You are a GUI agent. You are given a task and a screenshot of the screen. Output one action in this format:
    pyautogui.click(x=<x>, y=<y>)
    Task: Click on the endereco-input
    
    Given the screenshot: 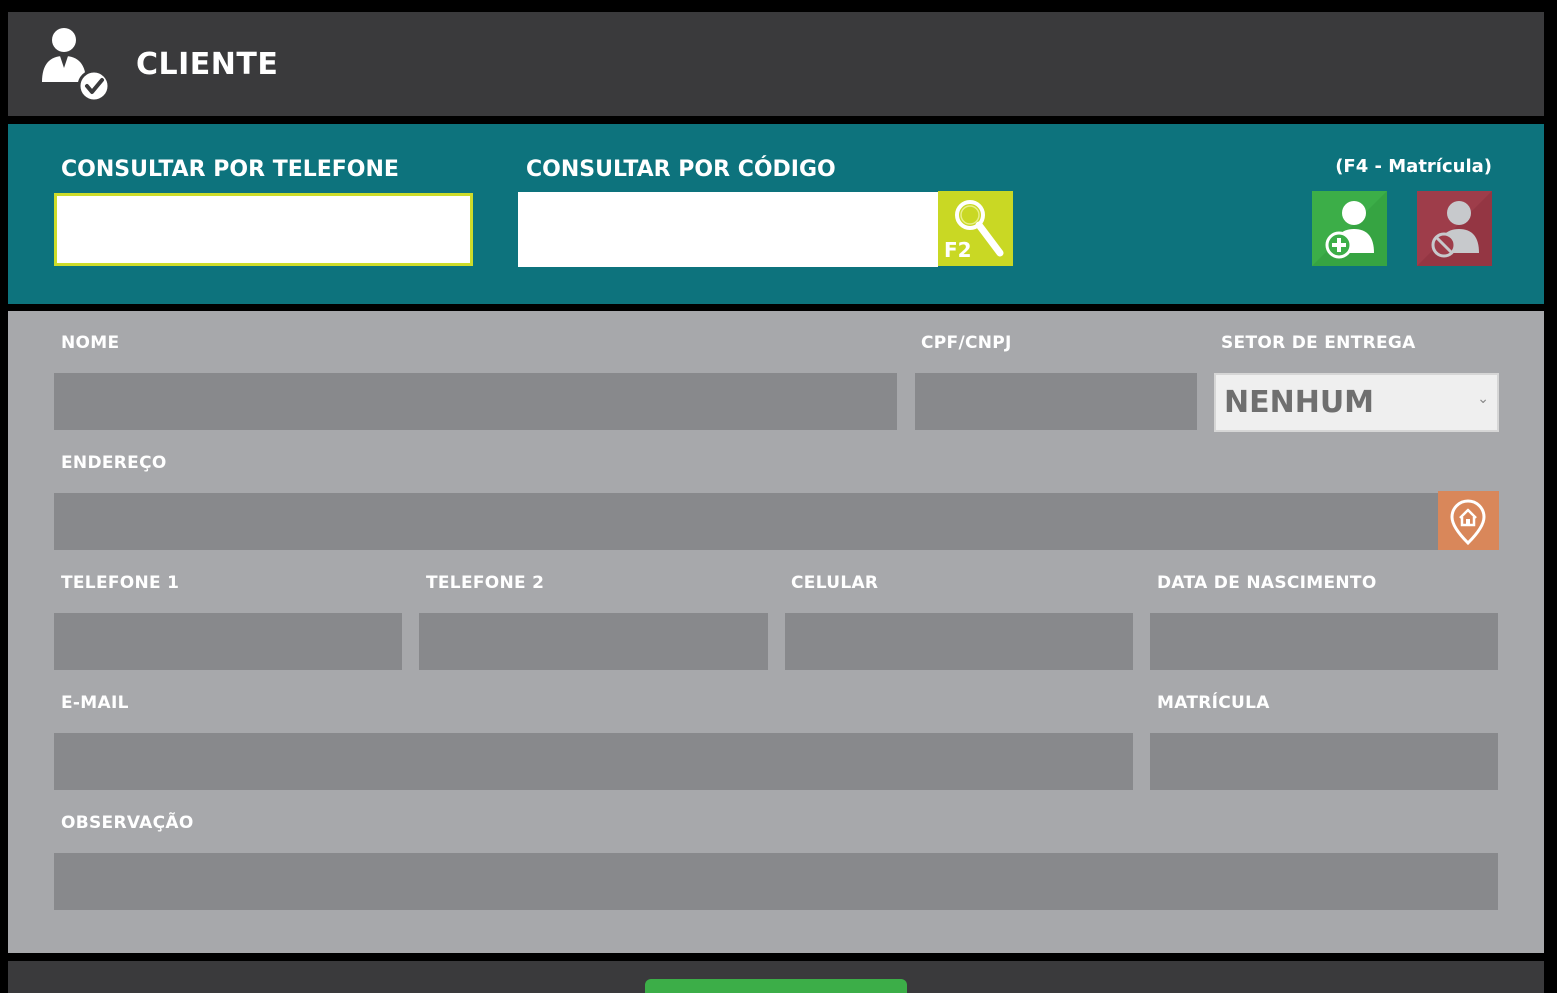 What is the action you would take?
    pyautogui.click(x=746, y=521)
    